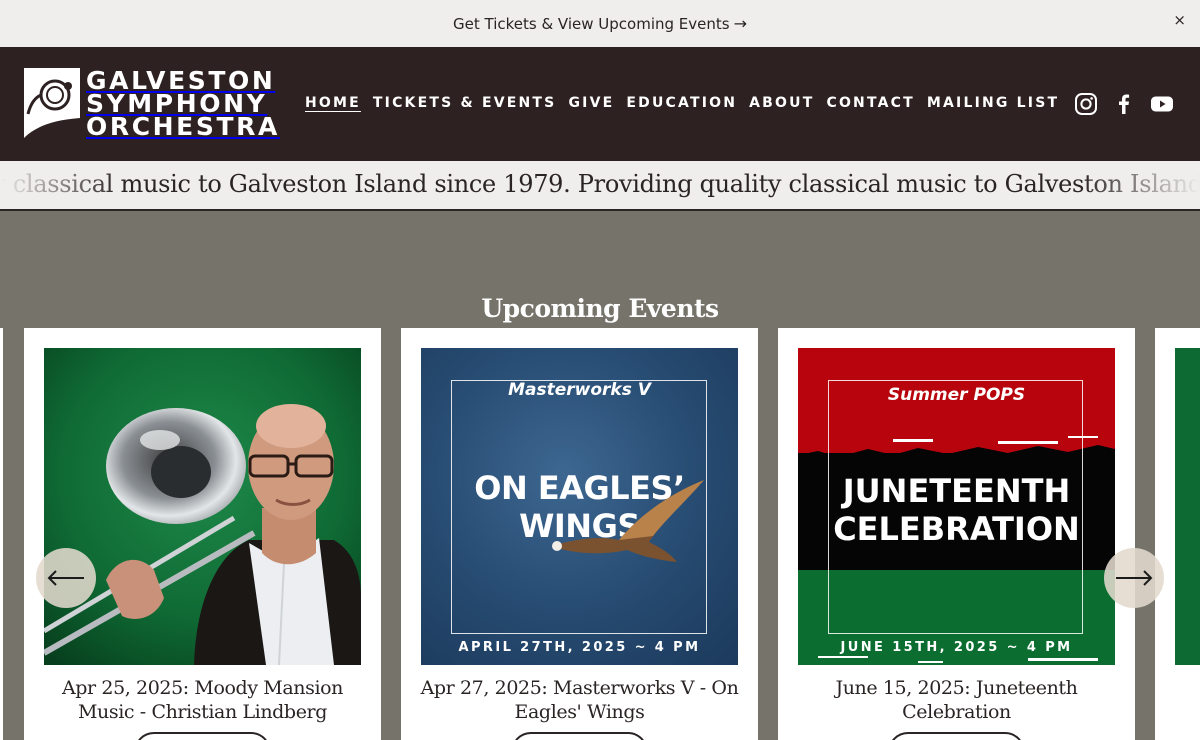 The image size is (1200, 740). I want to click on nav-item-mailing-list: MAILING LIST, so click(993, 103).